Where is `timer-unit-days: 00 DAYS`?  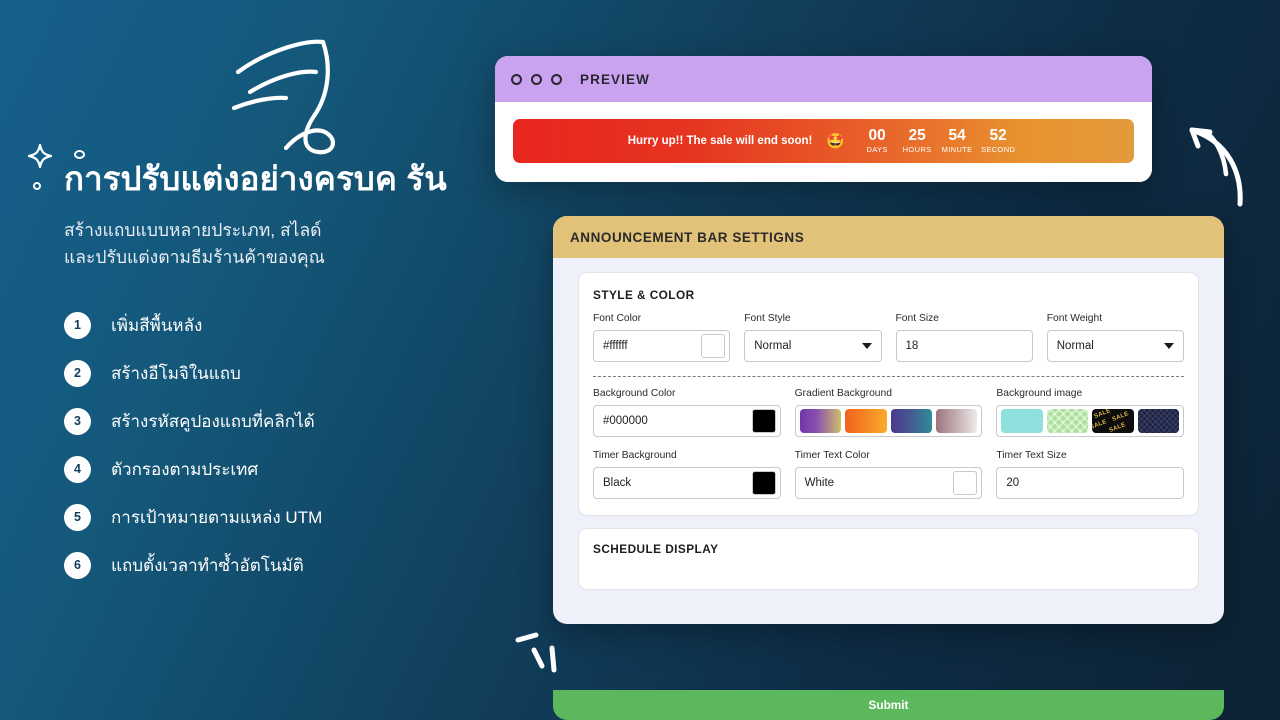
timer-unit-days: 00 DAYS is located at coordinates (877, 140).